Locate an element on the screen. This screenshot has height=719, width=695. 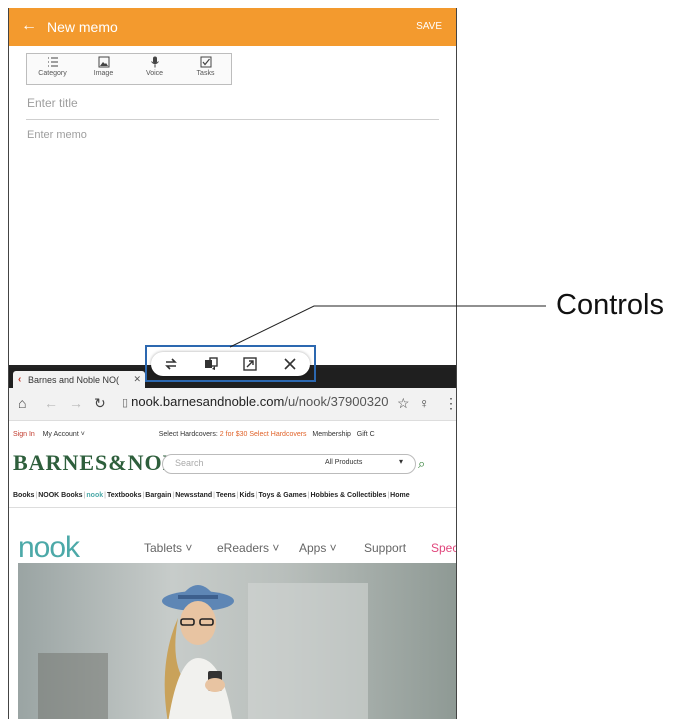
maximize-window-button is located at coordinates (250, 364).